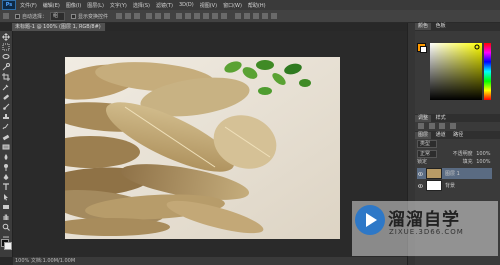 The height and width of the screenshot is (265, 500). Describe the element at coordinates (423, 135) in the screenshot. I see `tab-layers: 图层` at that location.